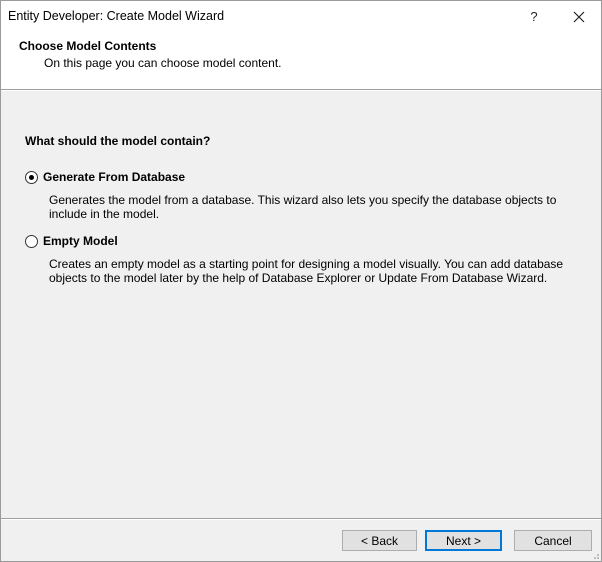  I want to click on option-empty-model: Empty Model, so click(71, 241).